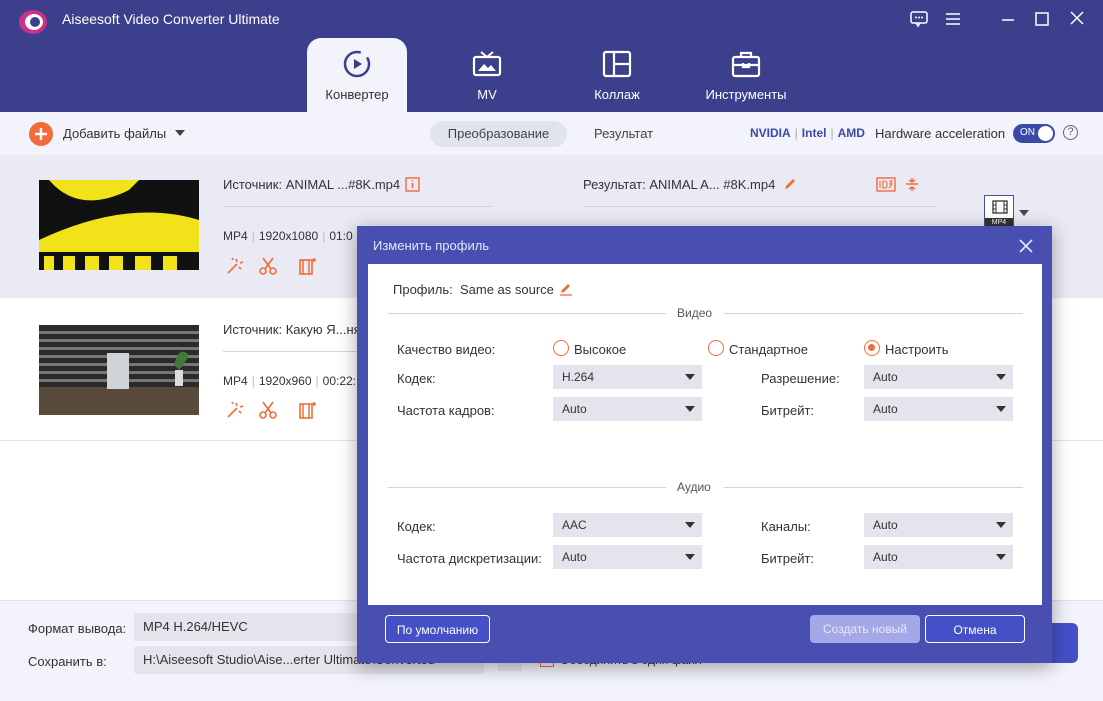 This screenshot has width=1103, height=701. Describe the element at coordinates (412, 184) in the screenshot. I see `info-icon` at that location.